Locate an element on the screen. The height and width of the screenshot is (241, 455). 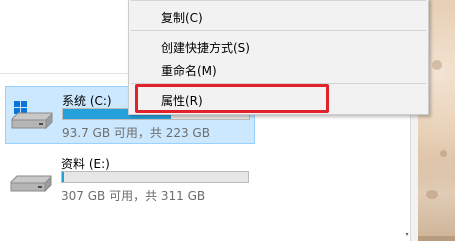
drive-space-info: 307 GB 可用，共 311 GB is located at coordinates (133, 196).